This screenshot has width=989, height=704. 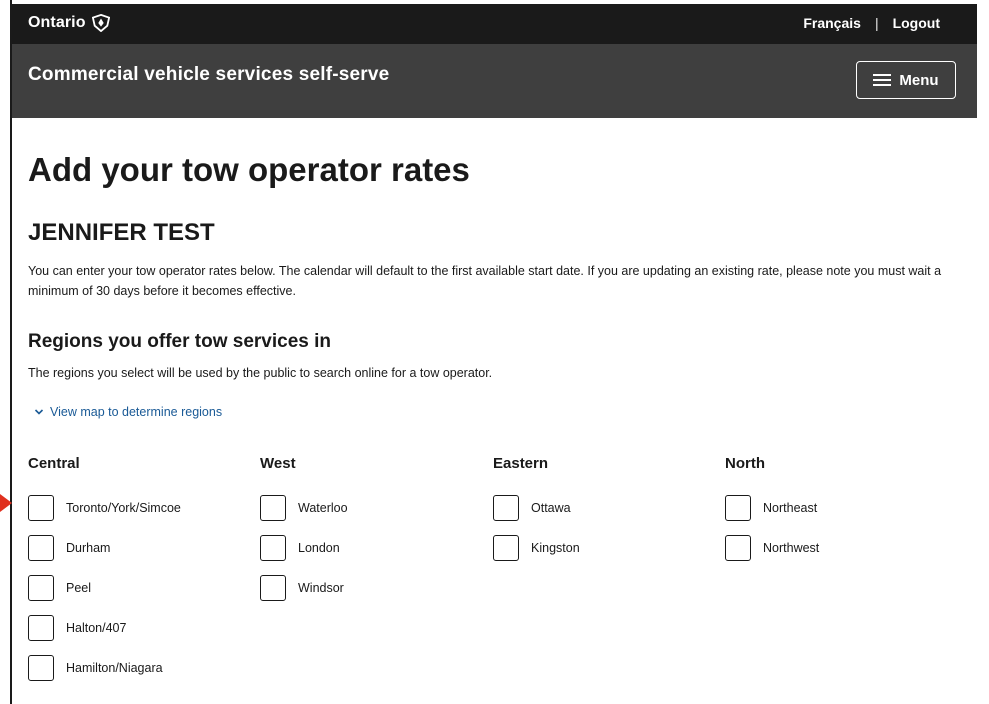 I want to click on region-option-northwest: Northwest, so click(x=835, y=548).